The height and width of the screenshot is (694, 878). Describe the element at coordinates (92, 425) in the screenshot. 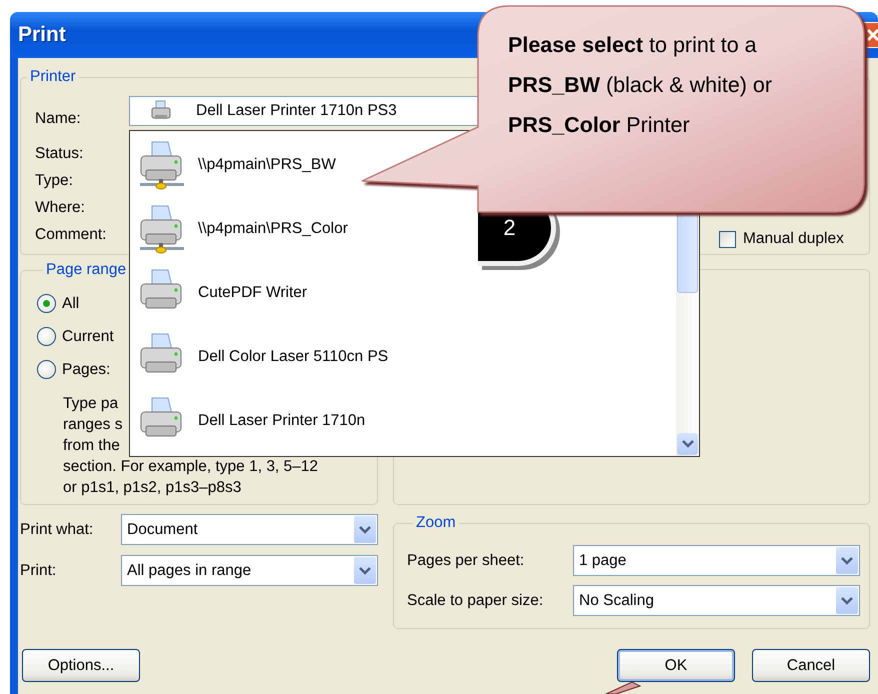

I see `hint-text: ranges s` at that location.